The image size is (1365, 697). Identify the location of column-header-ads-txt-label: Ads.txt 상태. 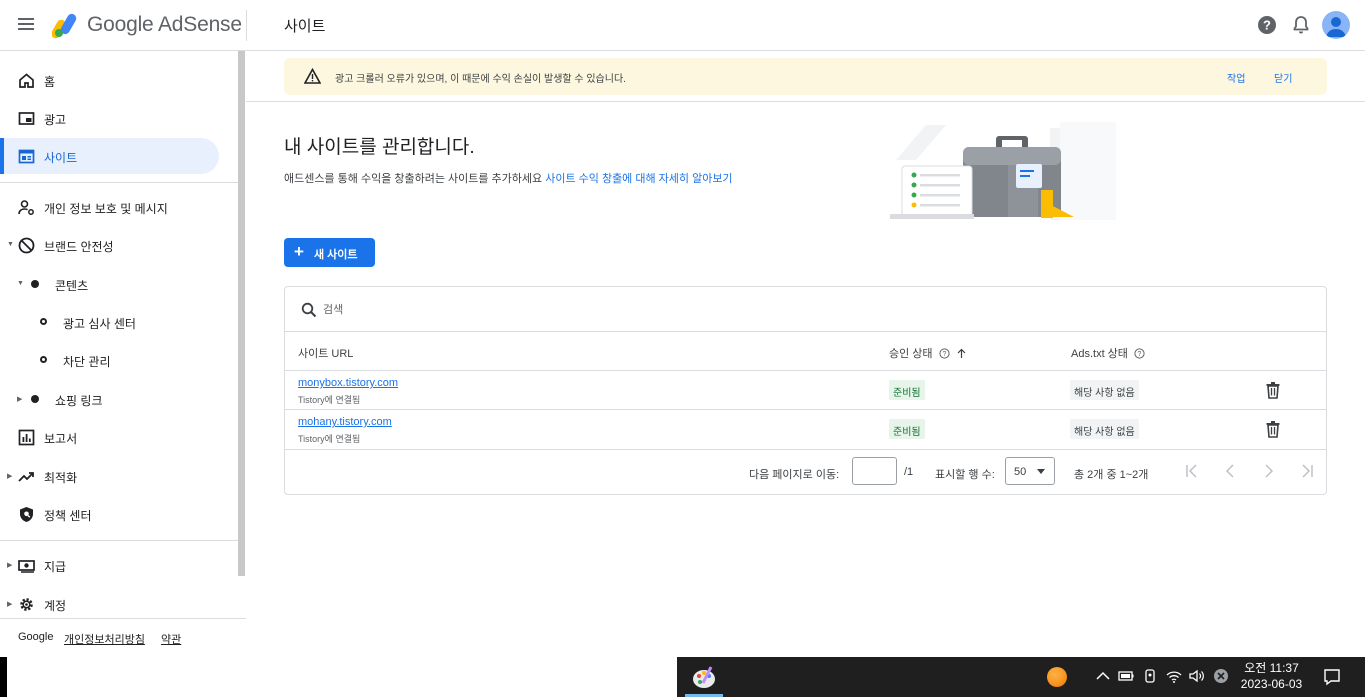
(1099, 354).